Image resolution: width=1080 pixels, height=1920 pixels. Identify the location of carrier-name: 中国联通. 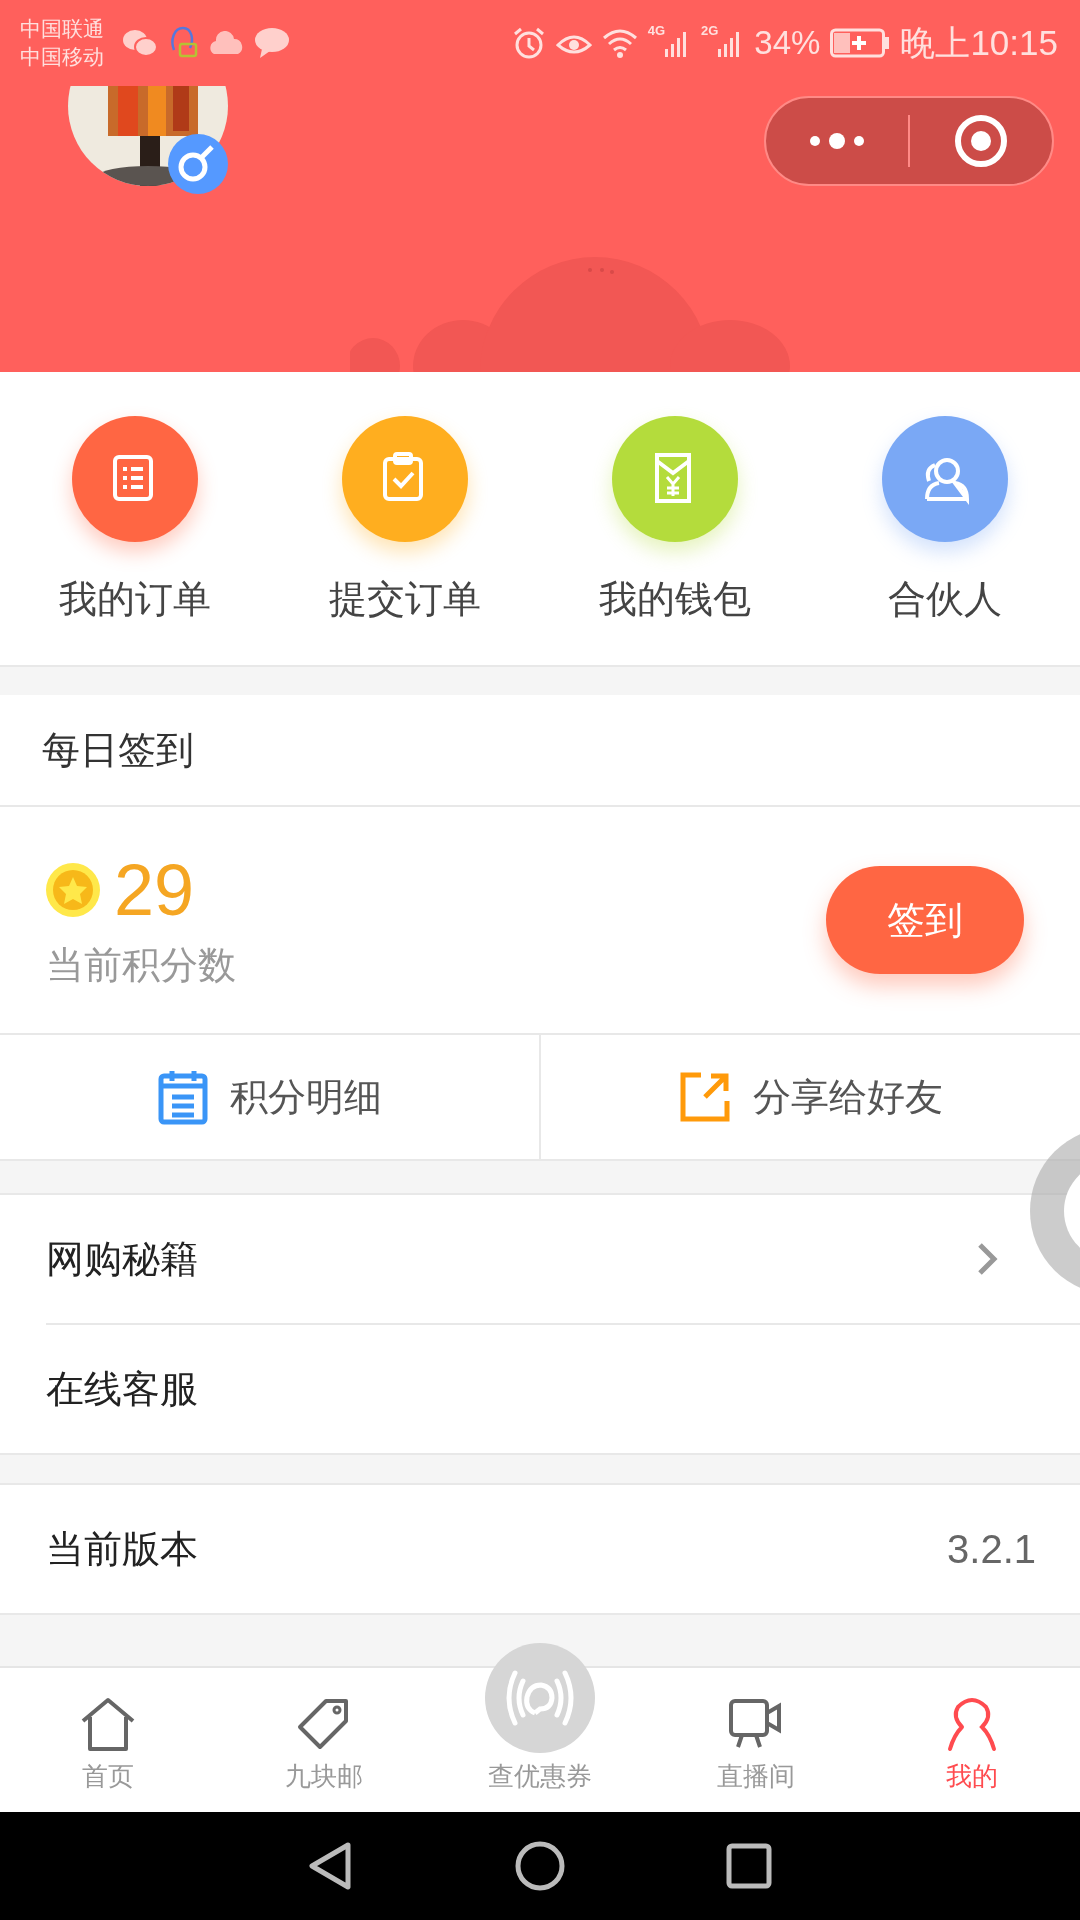
(62, 29).